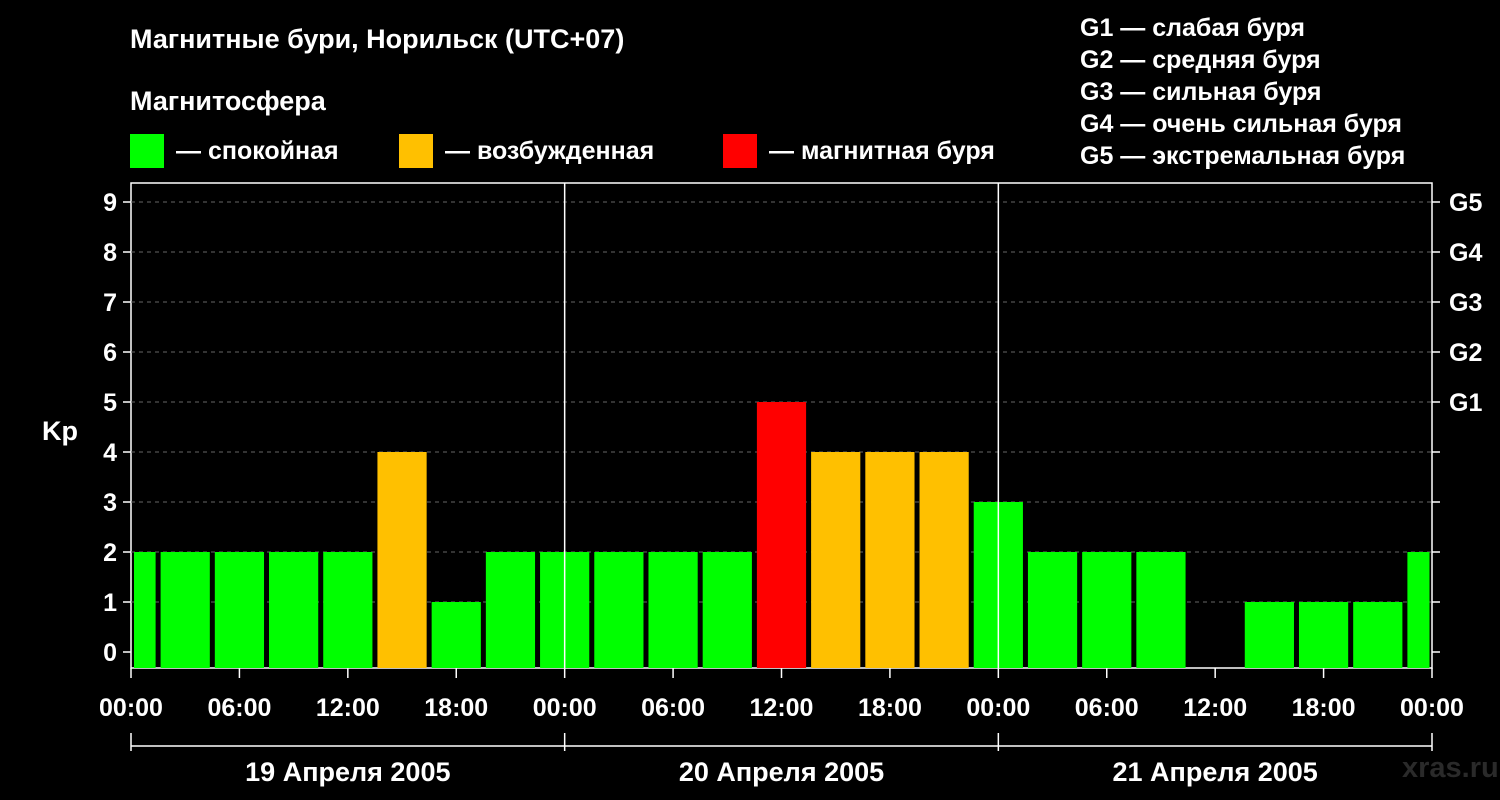 The image size is (1500, 800). What do you see at coordinates (1465, 253) in the screenshot?
I see `g-scale-label: G4` at bounding box center [1465, 253].